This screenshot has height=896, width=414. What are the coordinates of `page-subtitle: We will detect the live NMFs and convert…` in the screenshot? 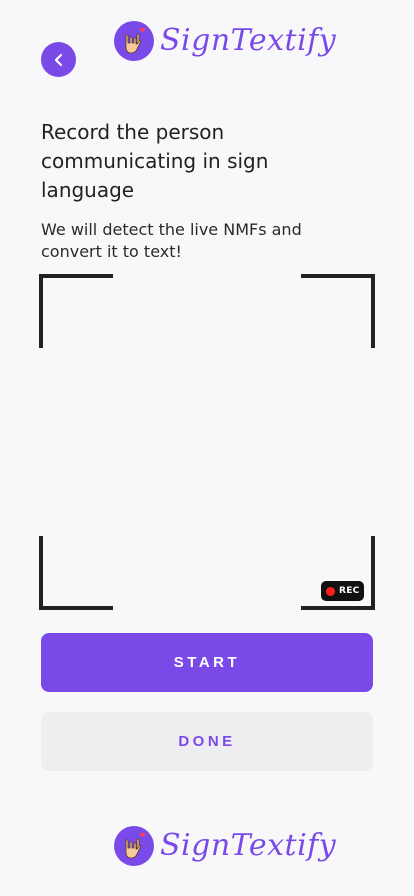 It's located at (171, 240).